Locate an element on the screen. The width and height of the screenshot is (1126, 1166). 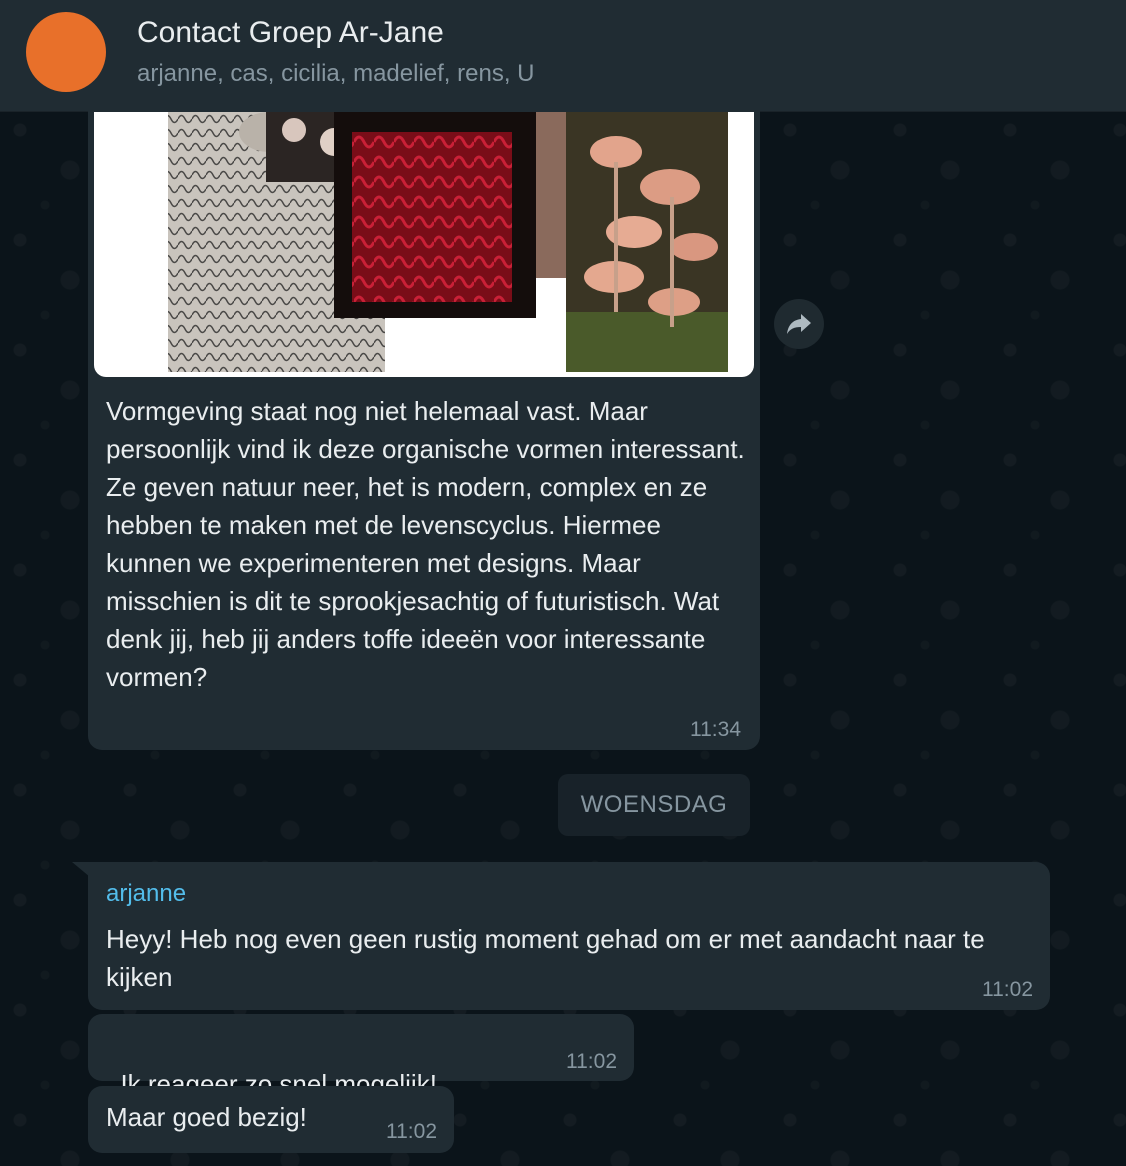
forward-button is located at coordinates (799, 324).